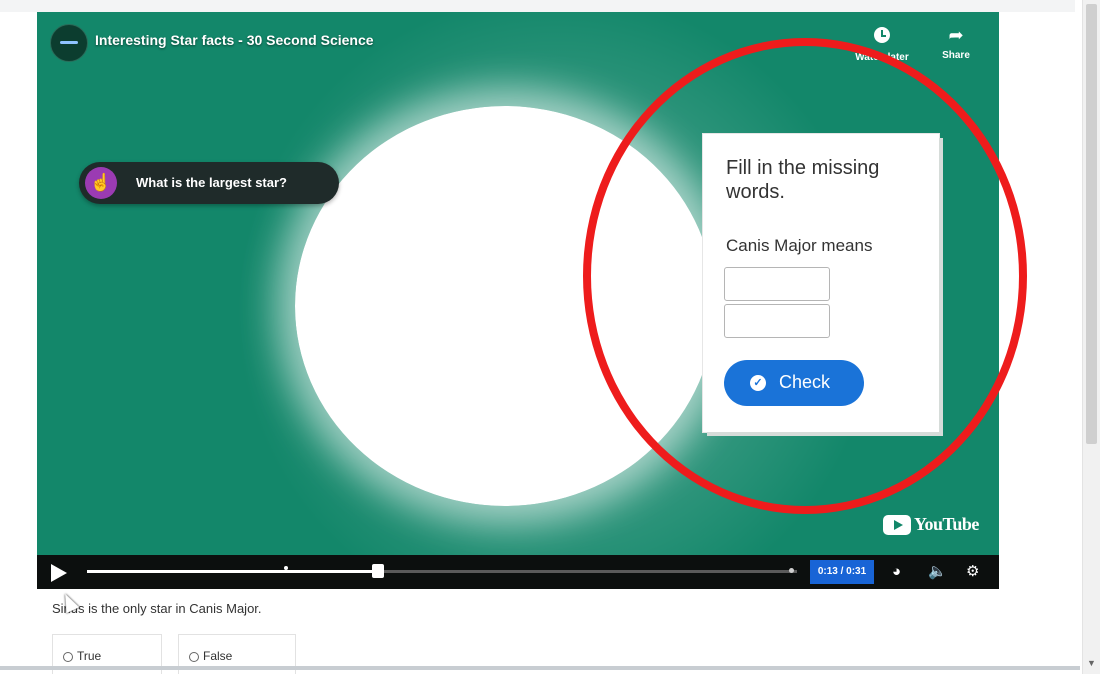  I want to click on player-controls: 0:13 / 0:31 ◕ 🔈 ⚙, so click(518, 572).